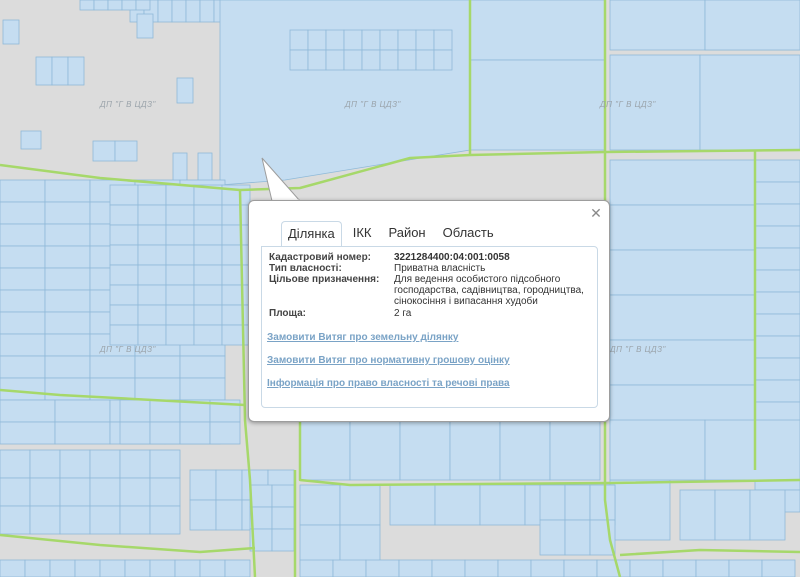 The image size is (800, 577). I want to click on order-land-extract-link: Замовити Витяг про земельну ділянку, so click(362, 337).